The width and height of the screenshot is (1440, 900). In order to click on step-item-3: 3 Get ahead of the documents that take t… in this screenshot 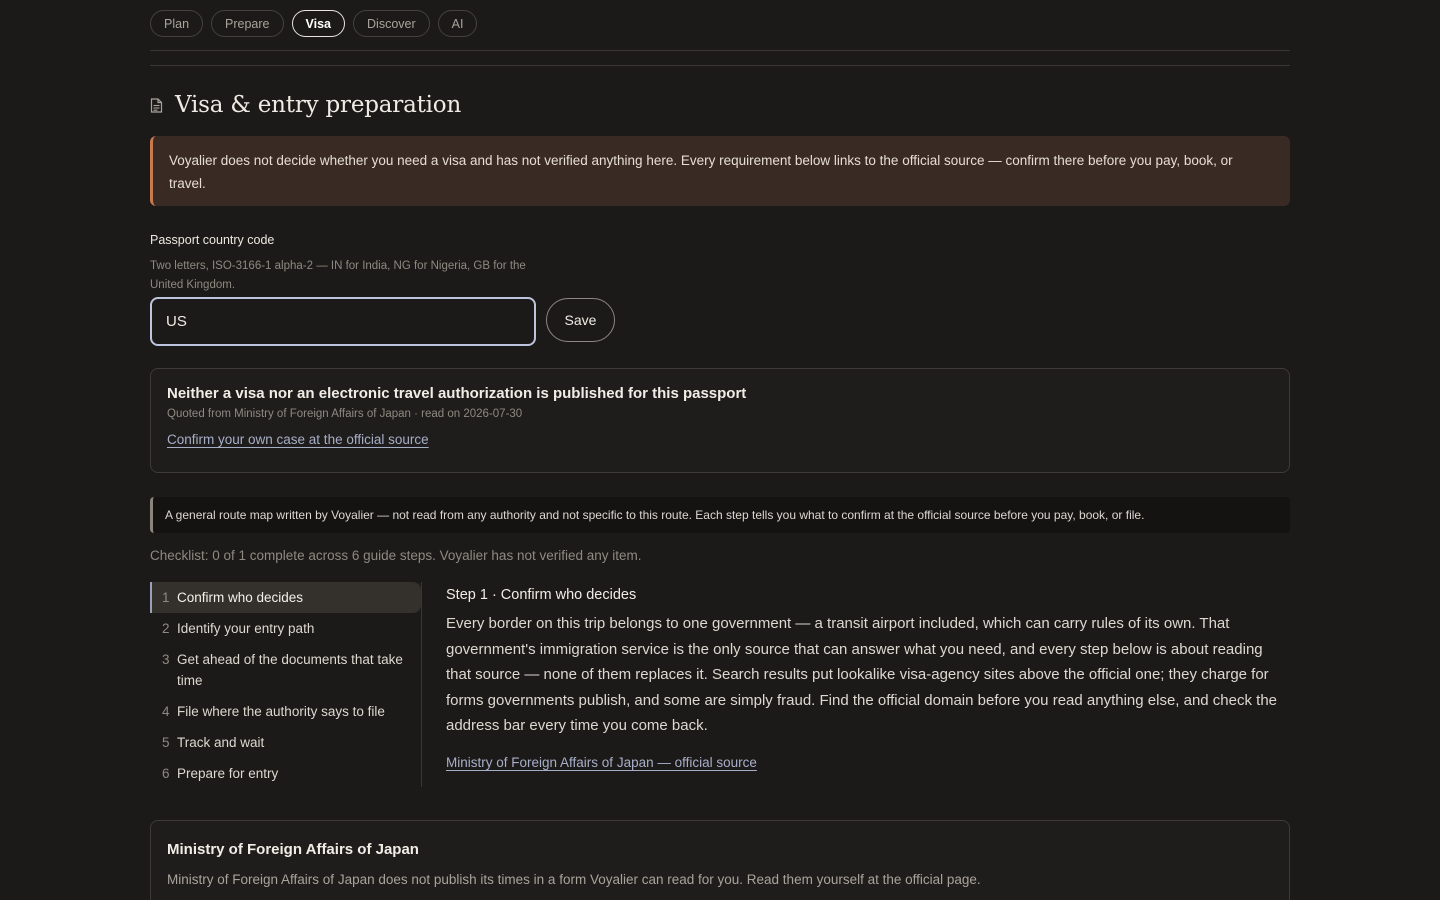, I will do `click(285, 670)`.